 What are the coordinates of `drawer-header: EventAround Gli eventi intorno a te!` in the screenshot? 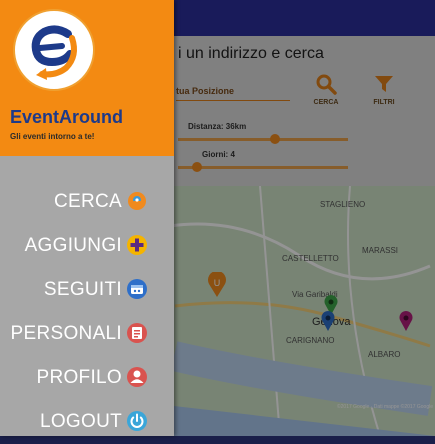 It's located at (87, 78).